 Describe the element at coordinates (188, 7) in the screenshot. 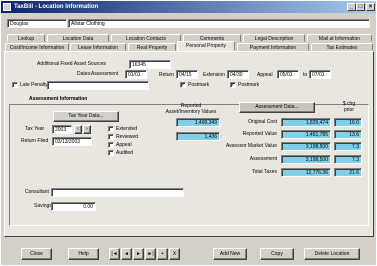

I see `title-bar: TaxBill - Location Information _ □ ×` at that location.